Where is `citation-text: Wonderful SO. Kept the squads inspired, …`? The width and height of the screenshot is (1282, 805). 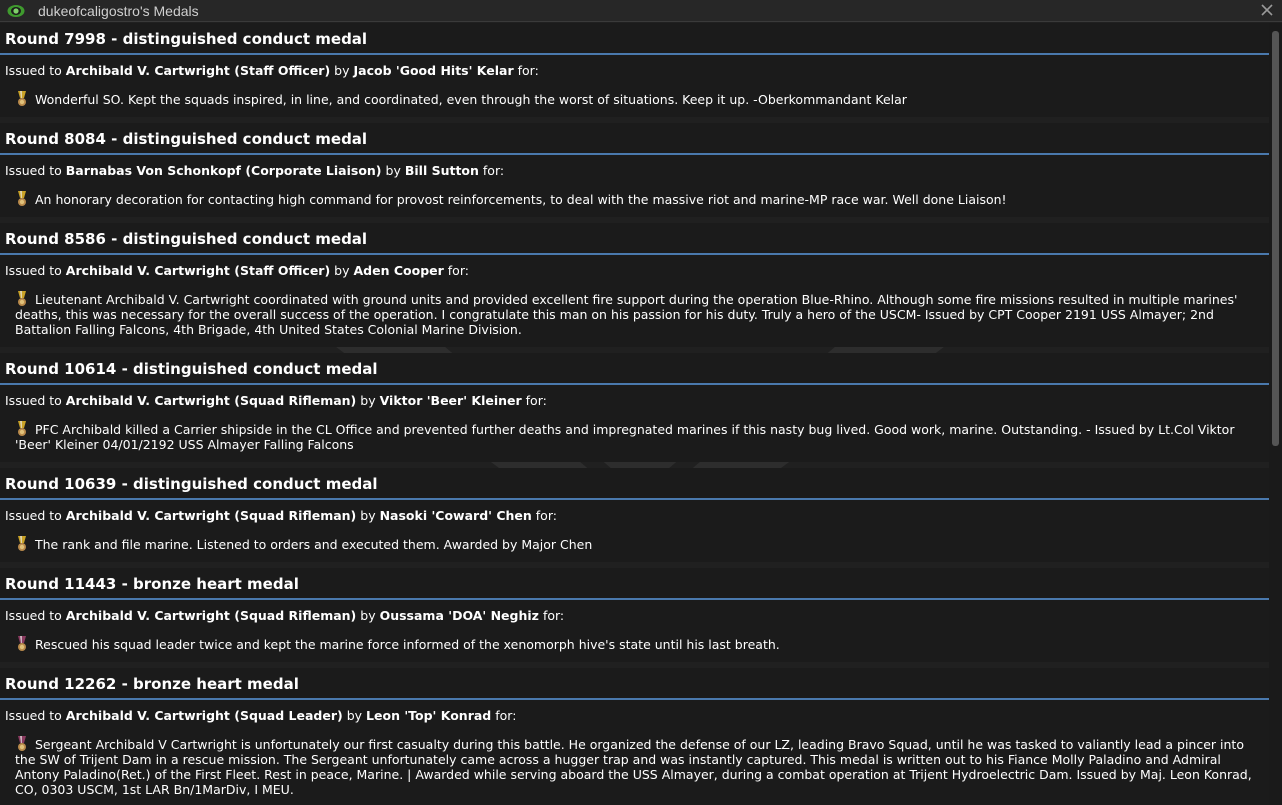
citation-text: Wonderful SO. Kept the squads inspired, … is located at coordinates (471, 99).